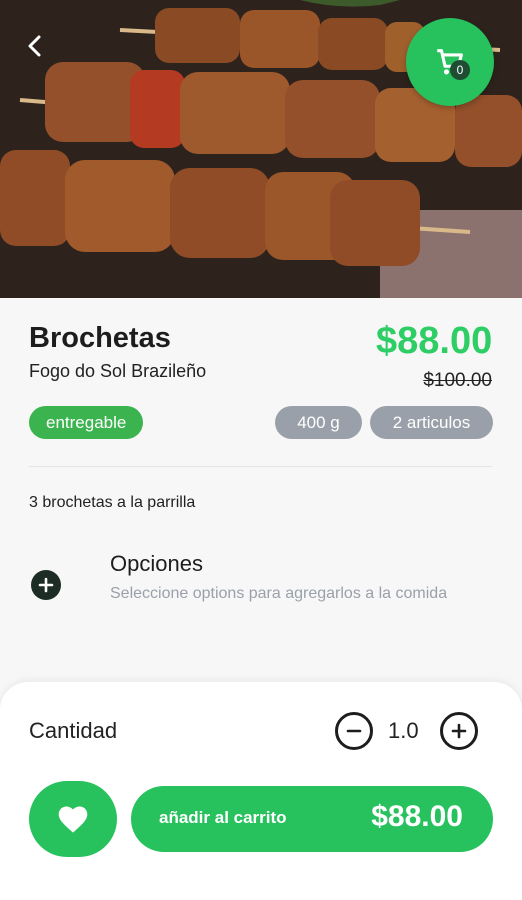  Describe the element at coordinates (86, 422) in the screenshot. I see `deliverable-badge: entregable` at that location.